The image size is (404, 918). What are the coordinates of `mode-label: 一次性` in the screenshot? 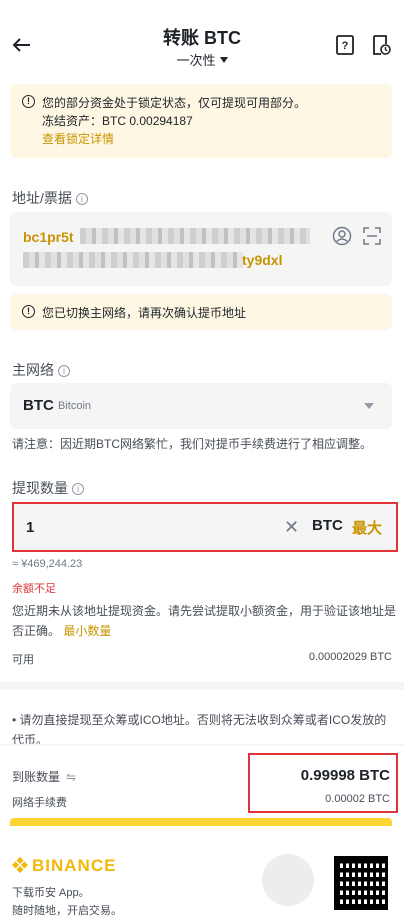 It's located at (196, 60).